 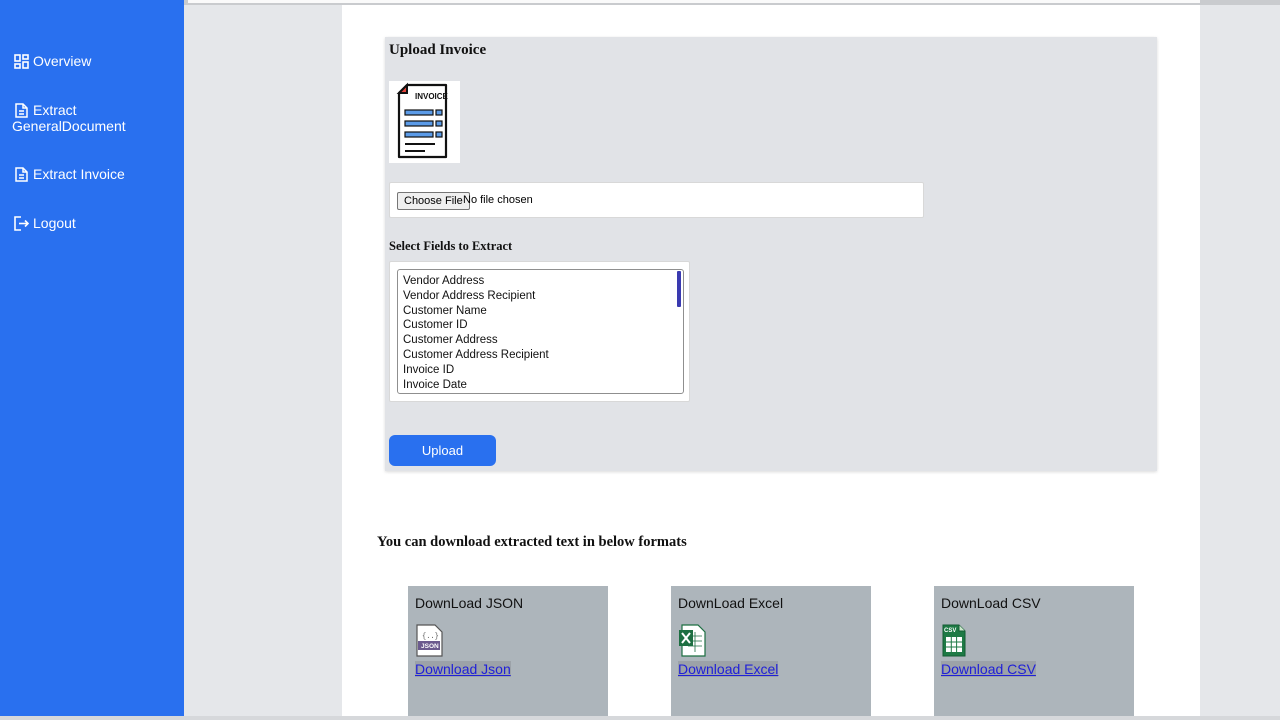 What do you see at coordinates (62, 61) in the screenshot?
I see `sidebar-item-label: Overview` at bounding box center [62, 61].